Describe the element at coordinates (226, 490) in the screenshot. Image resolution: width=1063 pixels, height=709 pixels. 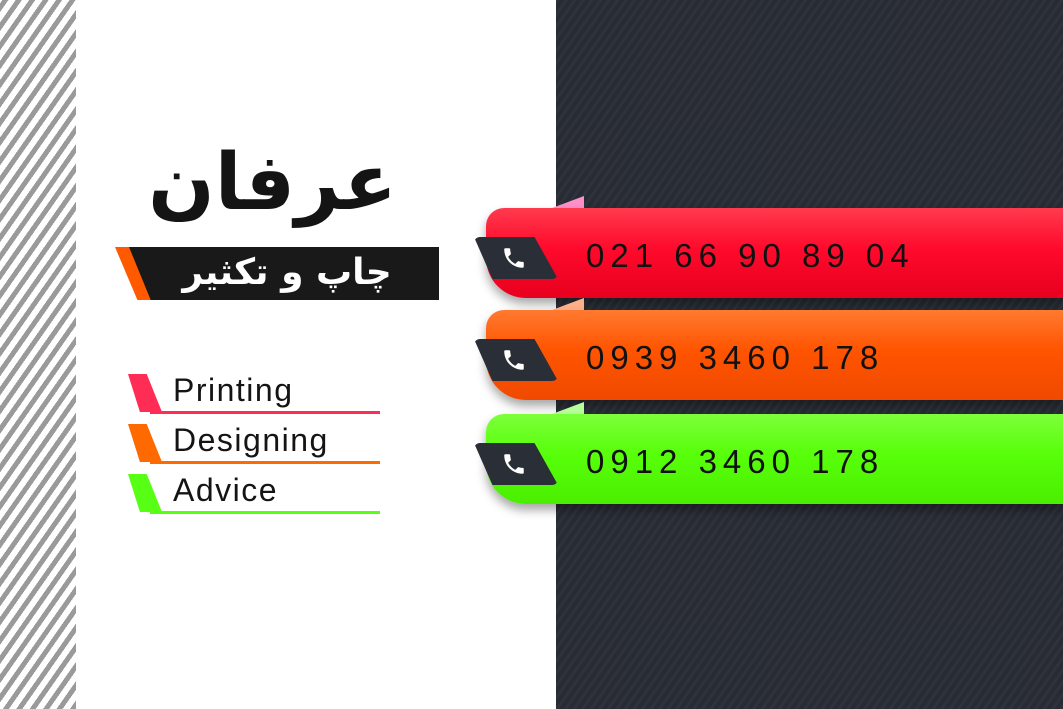
I see `service-label: Advice` at that location.